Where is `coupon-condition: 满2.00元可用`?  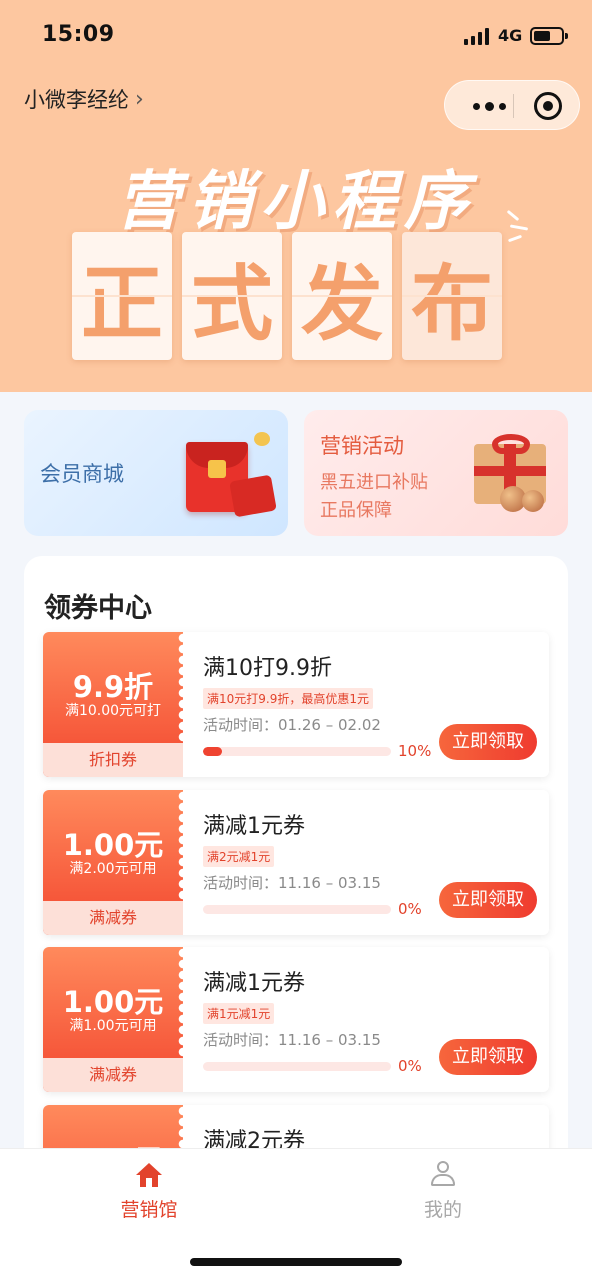
coupon-condition: 满2.00元可用 is located at coordinates (113, 869).